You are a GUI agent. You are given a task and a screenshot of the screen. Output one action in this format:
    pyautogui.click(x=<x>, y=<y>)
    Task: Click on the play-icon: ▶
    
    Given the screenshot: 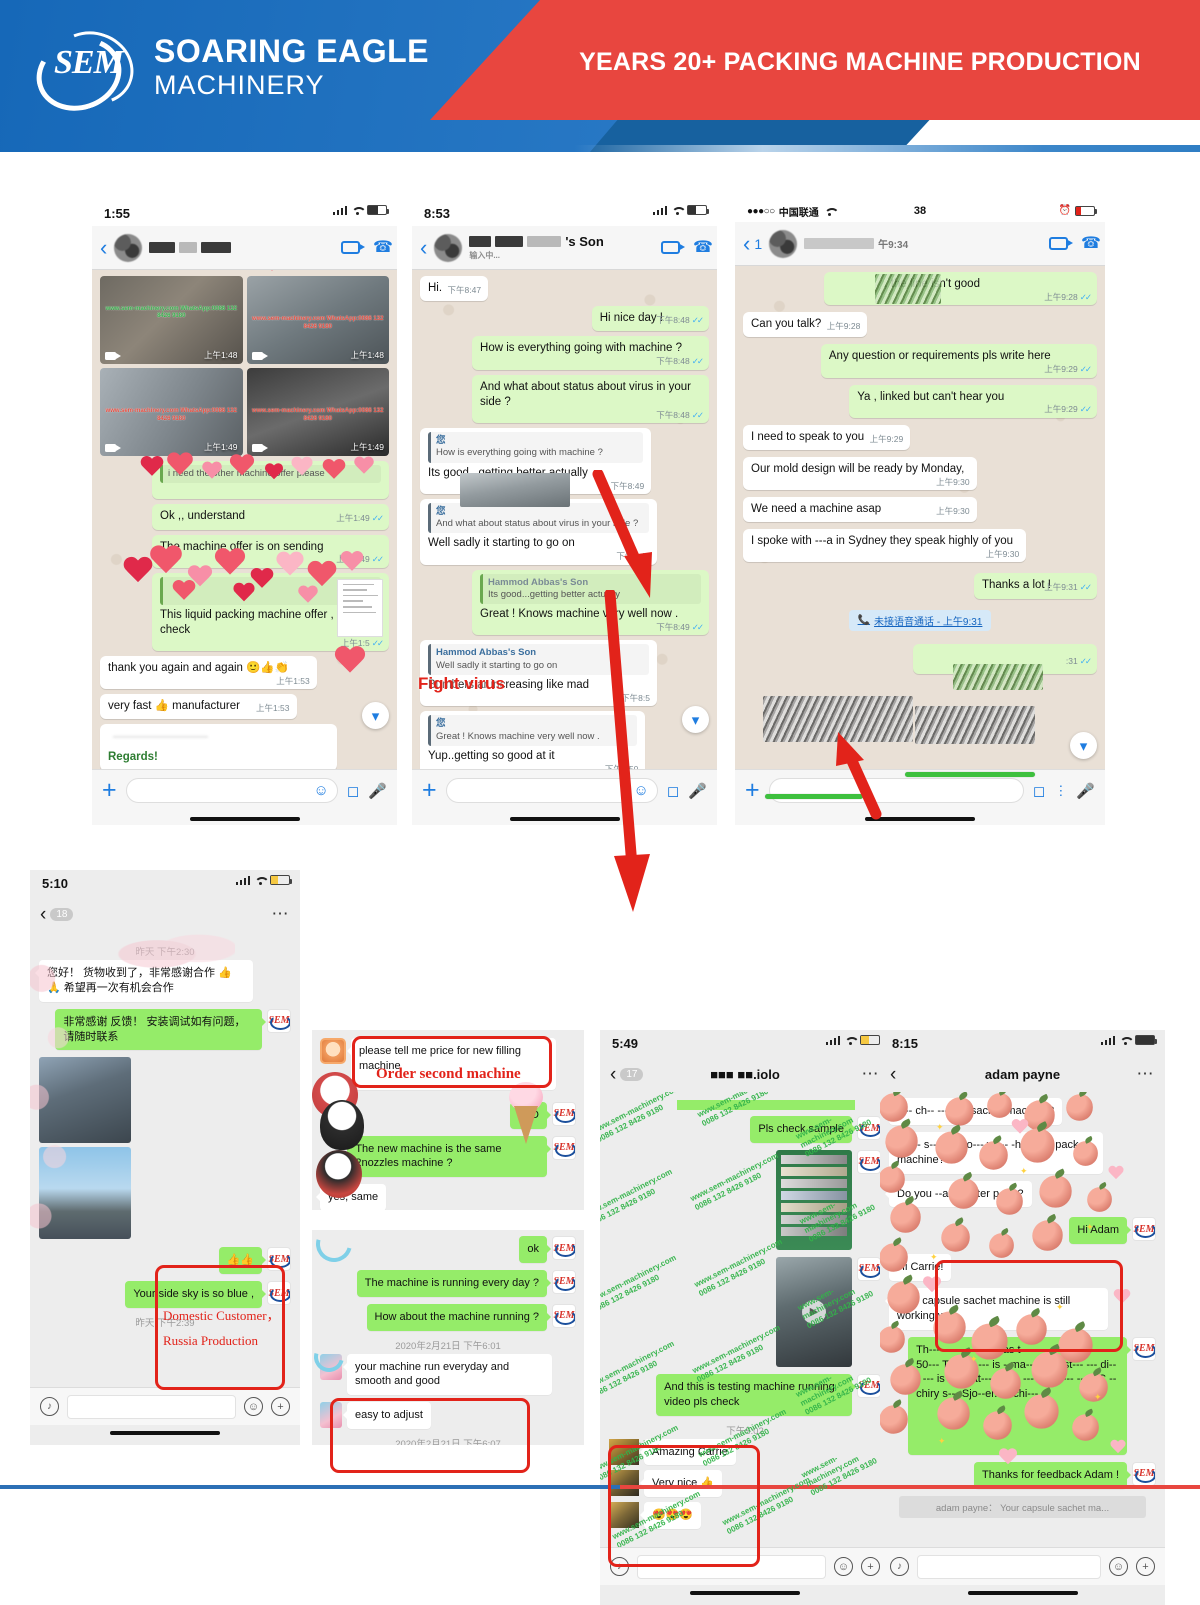 What is the action you would take?
    pyautogui.click(x=814, y=1311)
    